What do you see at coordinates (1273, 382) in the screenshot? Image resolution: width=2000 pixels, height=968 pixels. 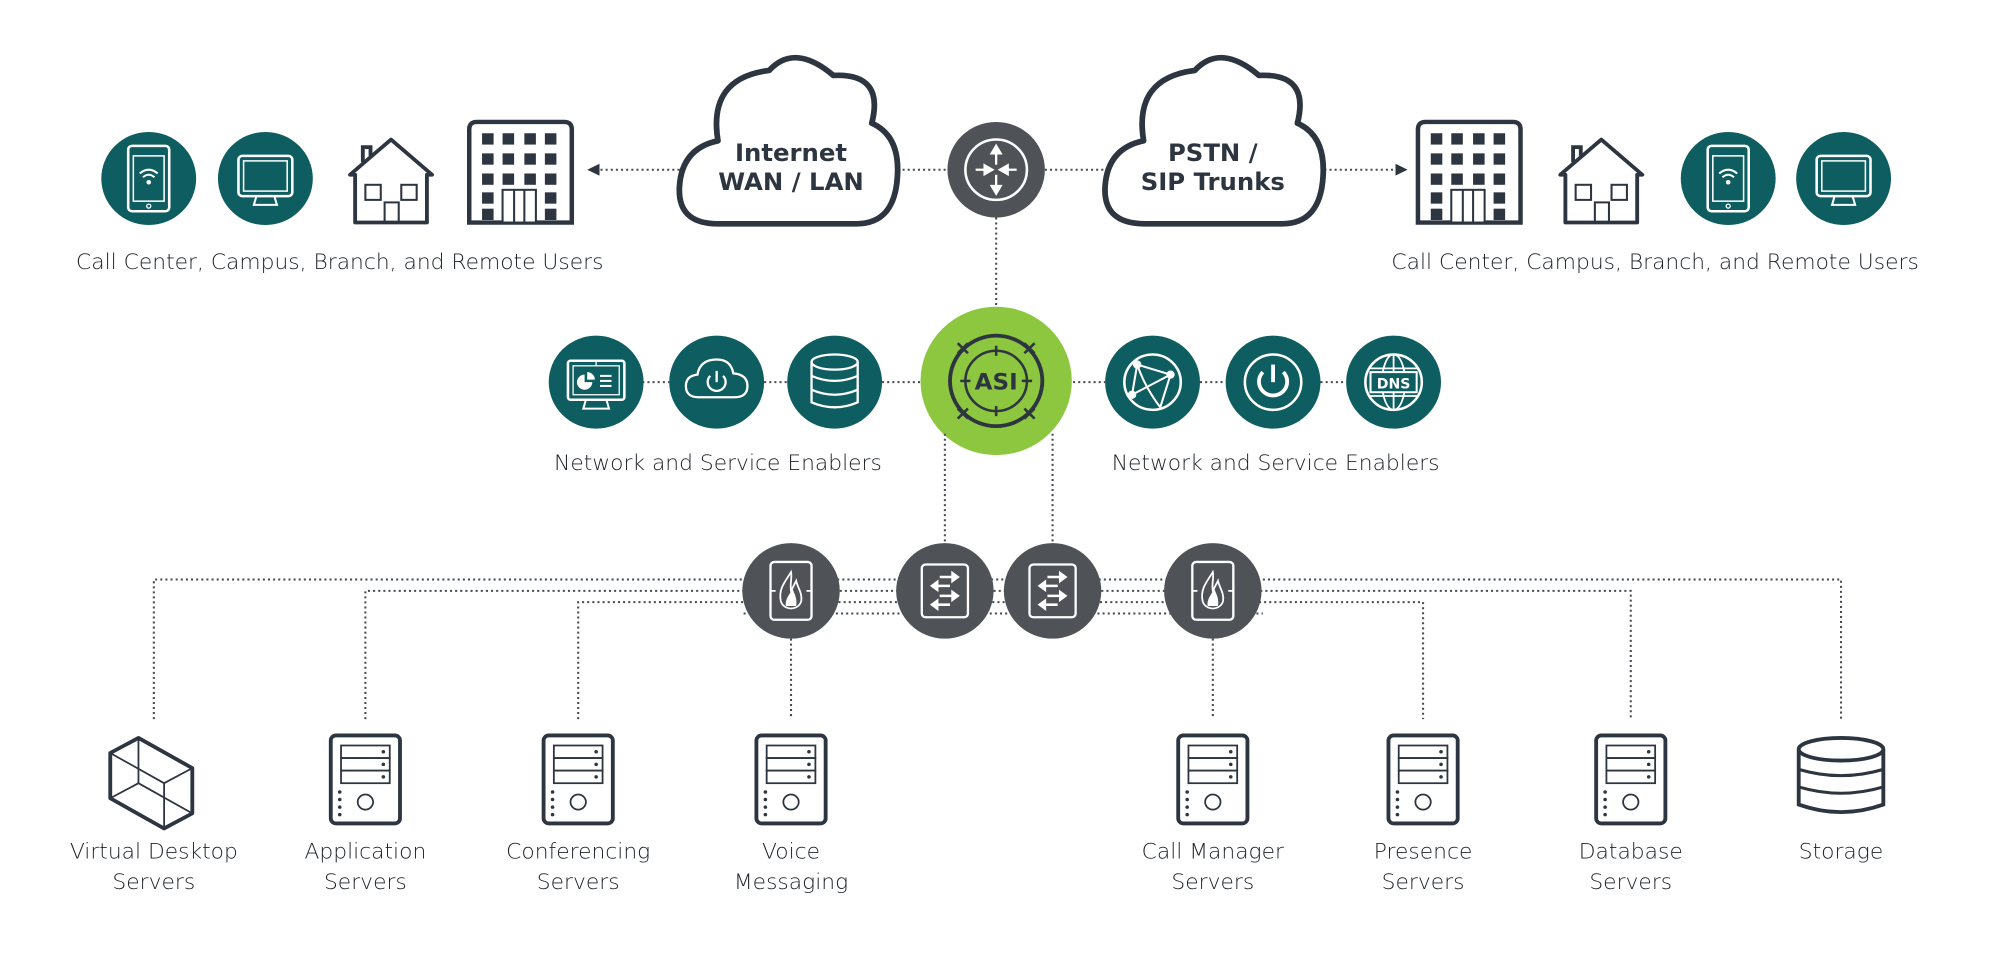 I see `enabler-power` at bounding box center [1273, 382].